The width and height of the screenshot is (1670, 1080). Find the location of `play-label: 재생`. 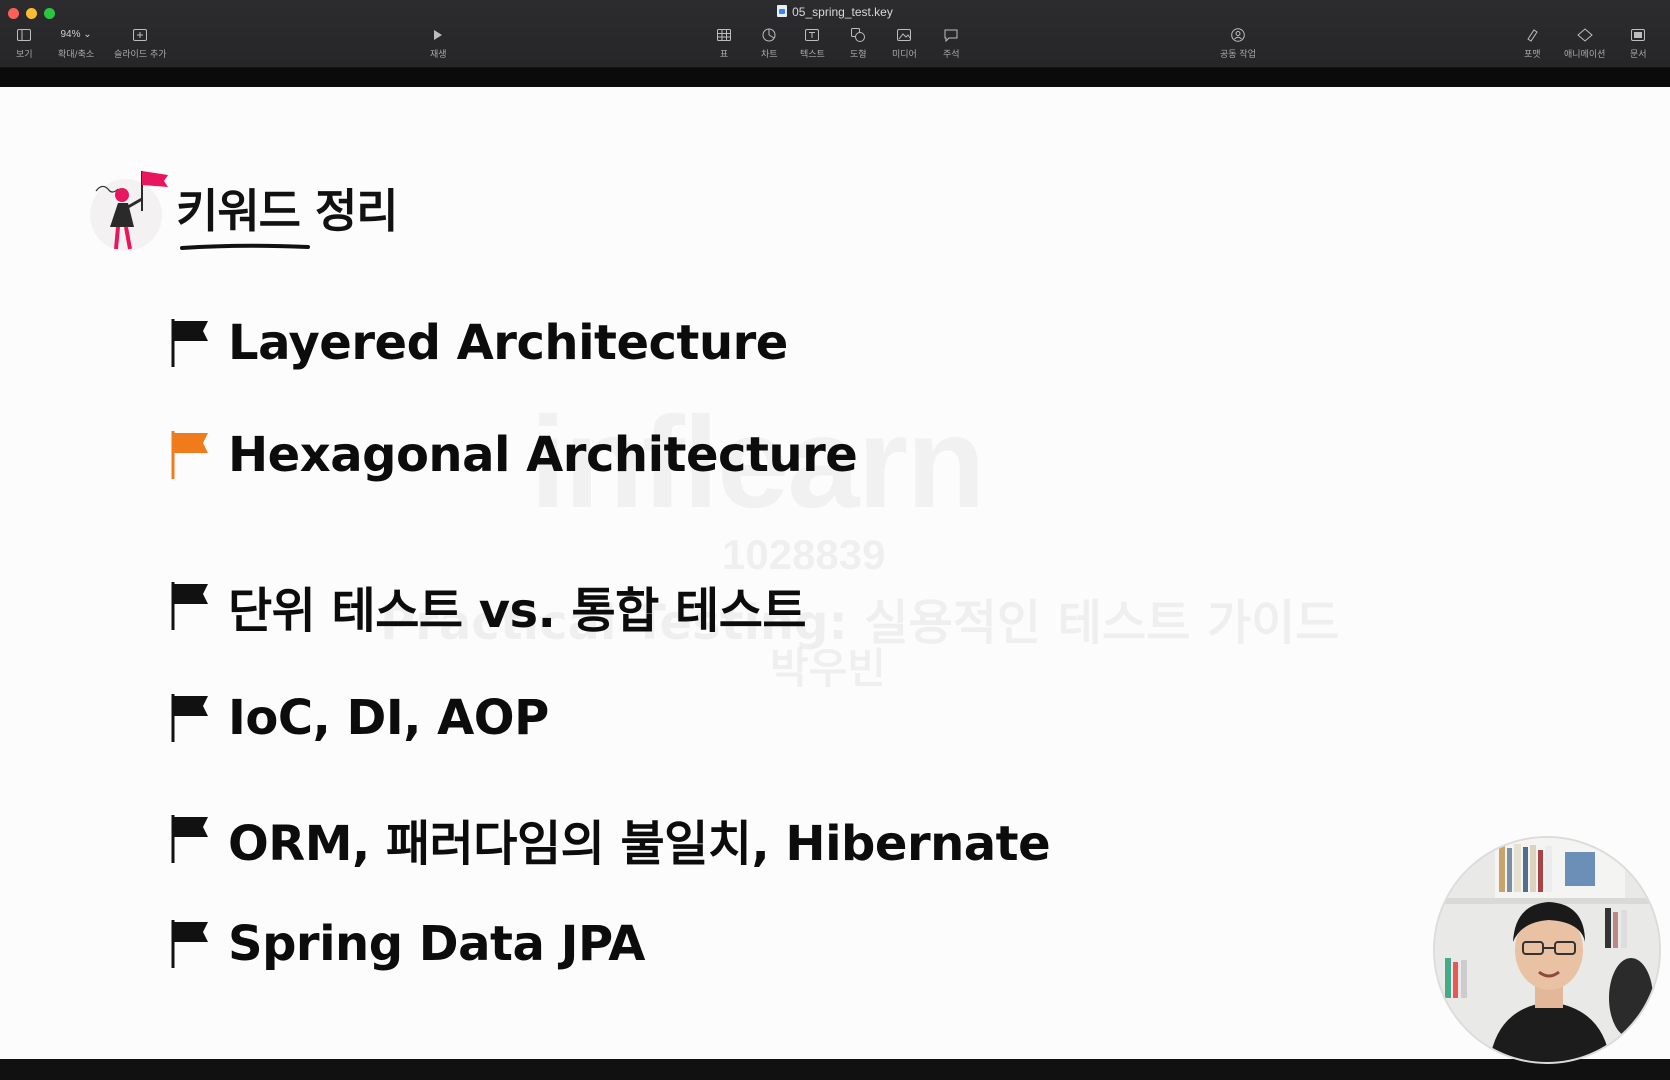

play-label: 재생 is located at coordinates (438, 55).